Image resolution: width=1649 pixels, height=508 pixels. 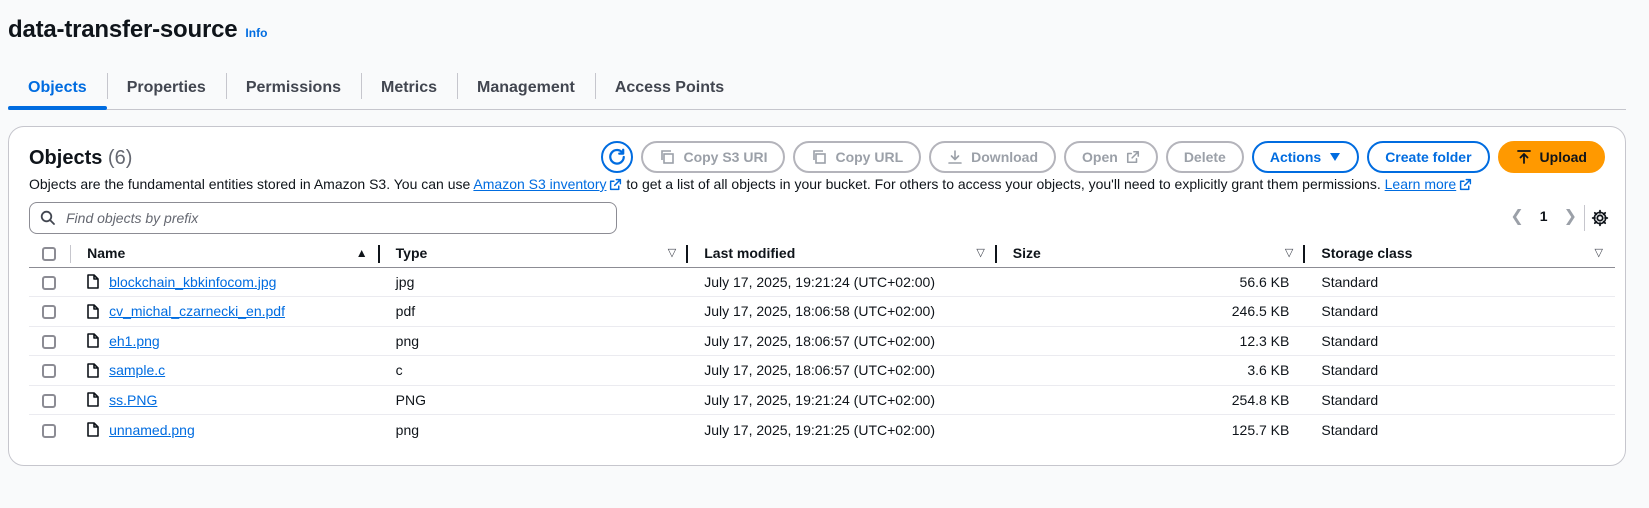 What do you see at coordinates (1460, 253) in the screenshot?
I see `column-header-storage-class: Storage class ▽` at bounding box center [1460, 253].